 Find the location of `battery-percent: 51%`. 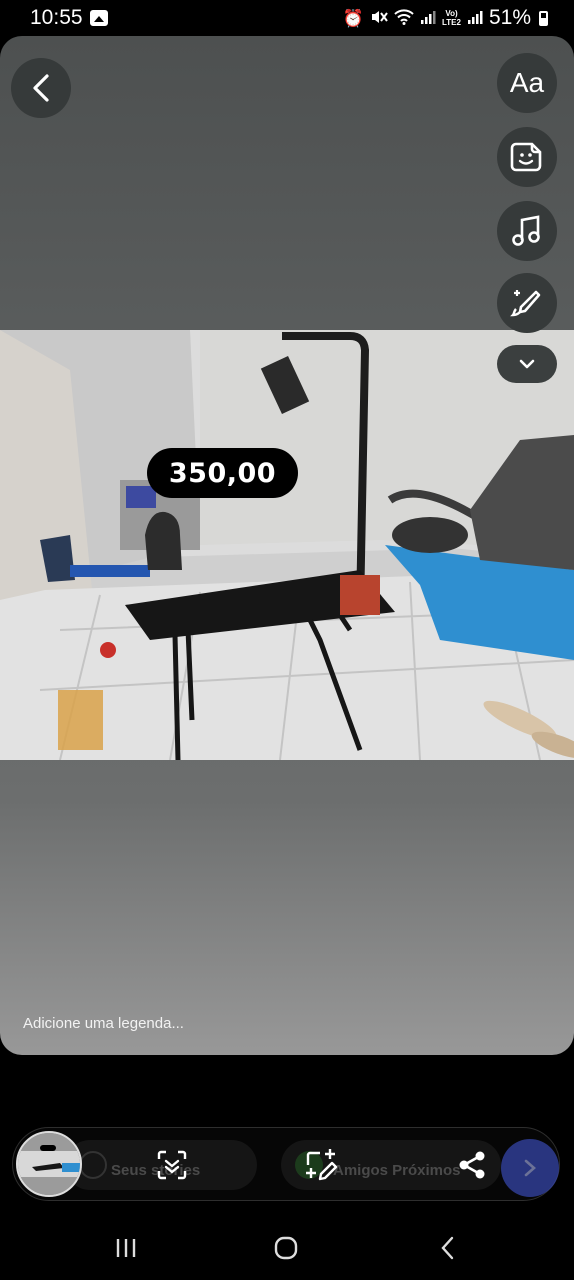

battery-percent: 51% is located at coordinates (509, 17).